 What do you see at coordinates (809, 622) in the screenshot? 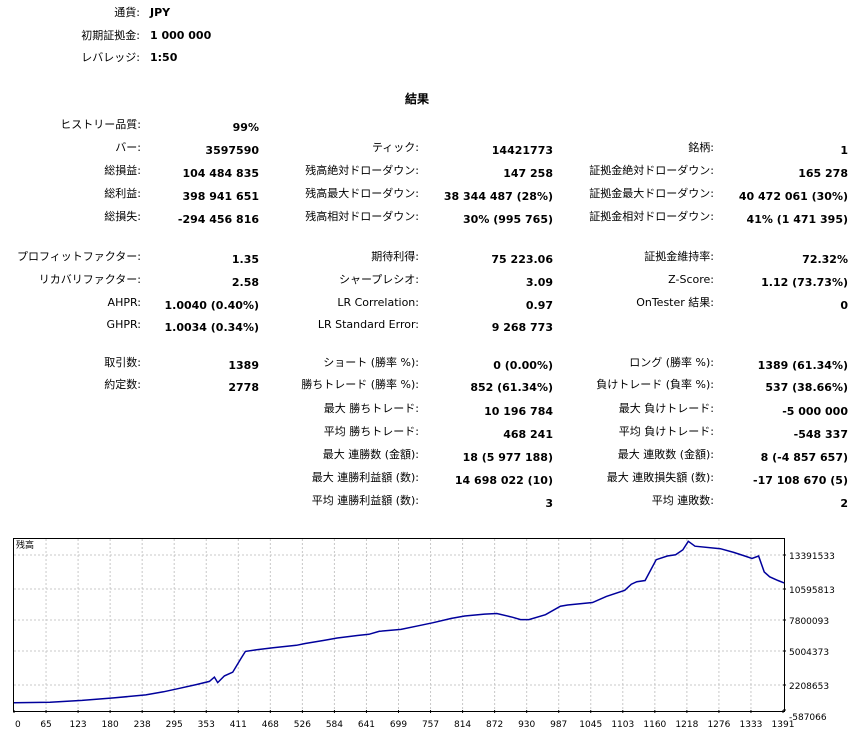
I see `y-tick-label: 7800093` at bounding box center [809, 622].